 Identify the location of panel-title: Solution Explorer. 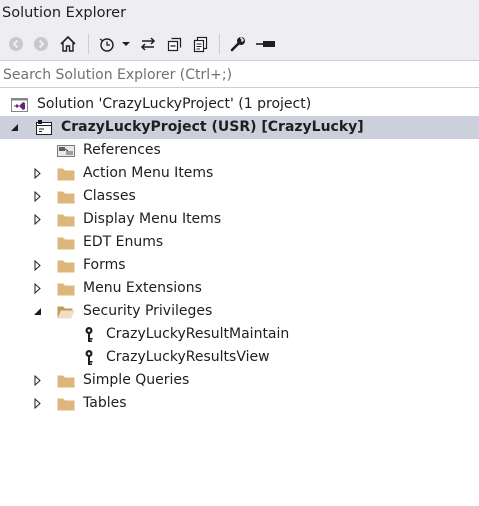
(239, 13).